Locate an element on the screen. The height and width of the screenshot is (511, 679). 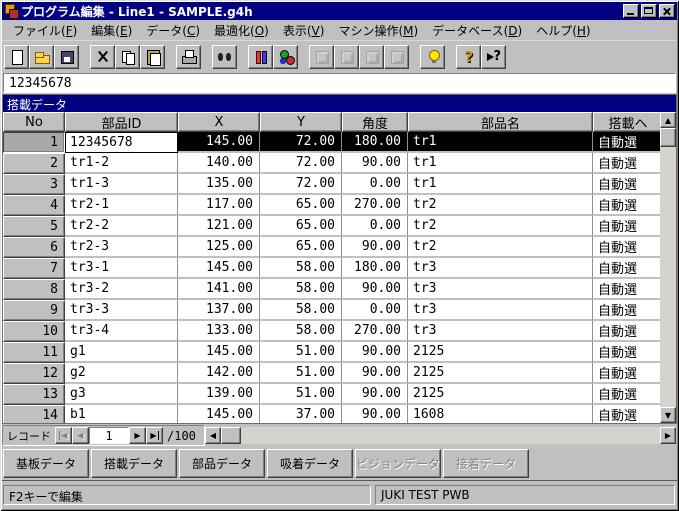
cell-angle: 270.00 is located at coordinates (375, 331).